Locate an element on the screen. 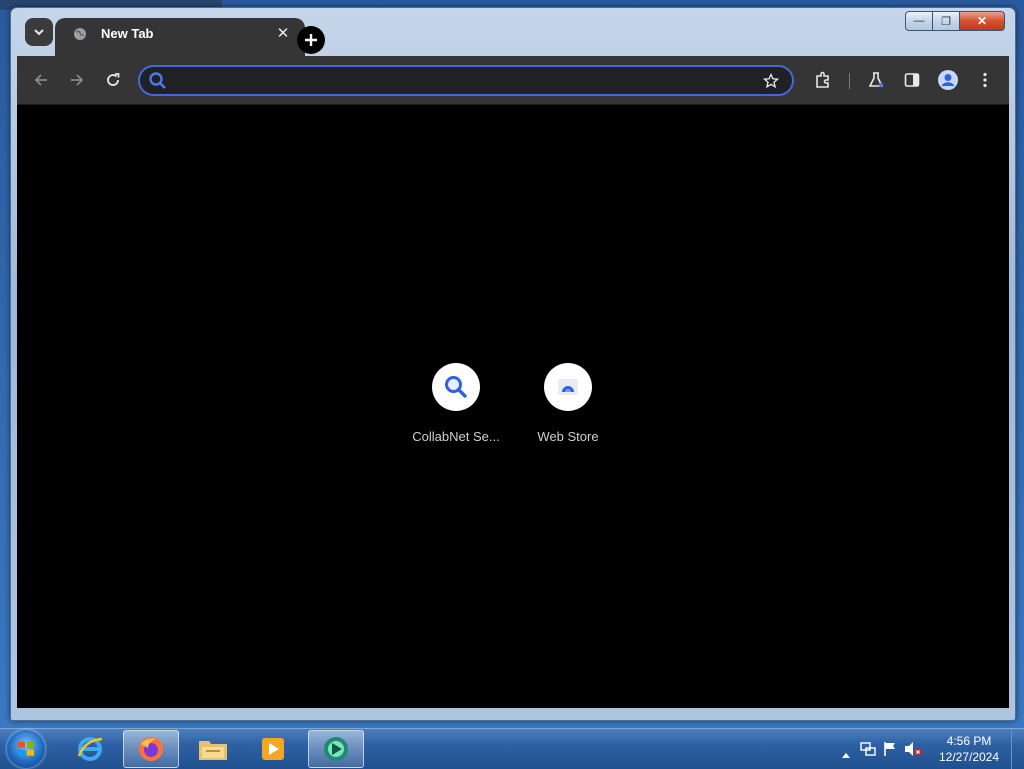 This screenshot has width=1024, height=769. kebab-menu-icon is located at coordinates (985, 80).